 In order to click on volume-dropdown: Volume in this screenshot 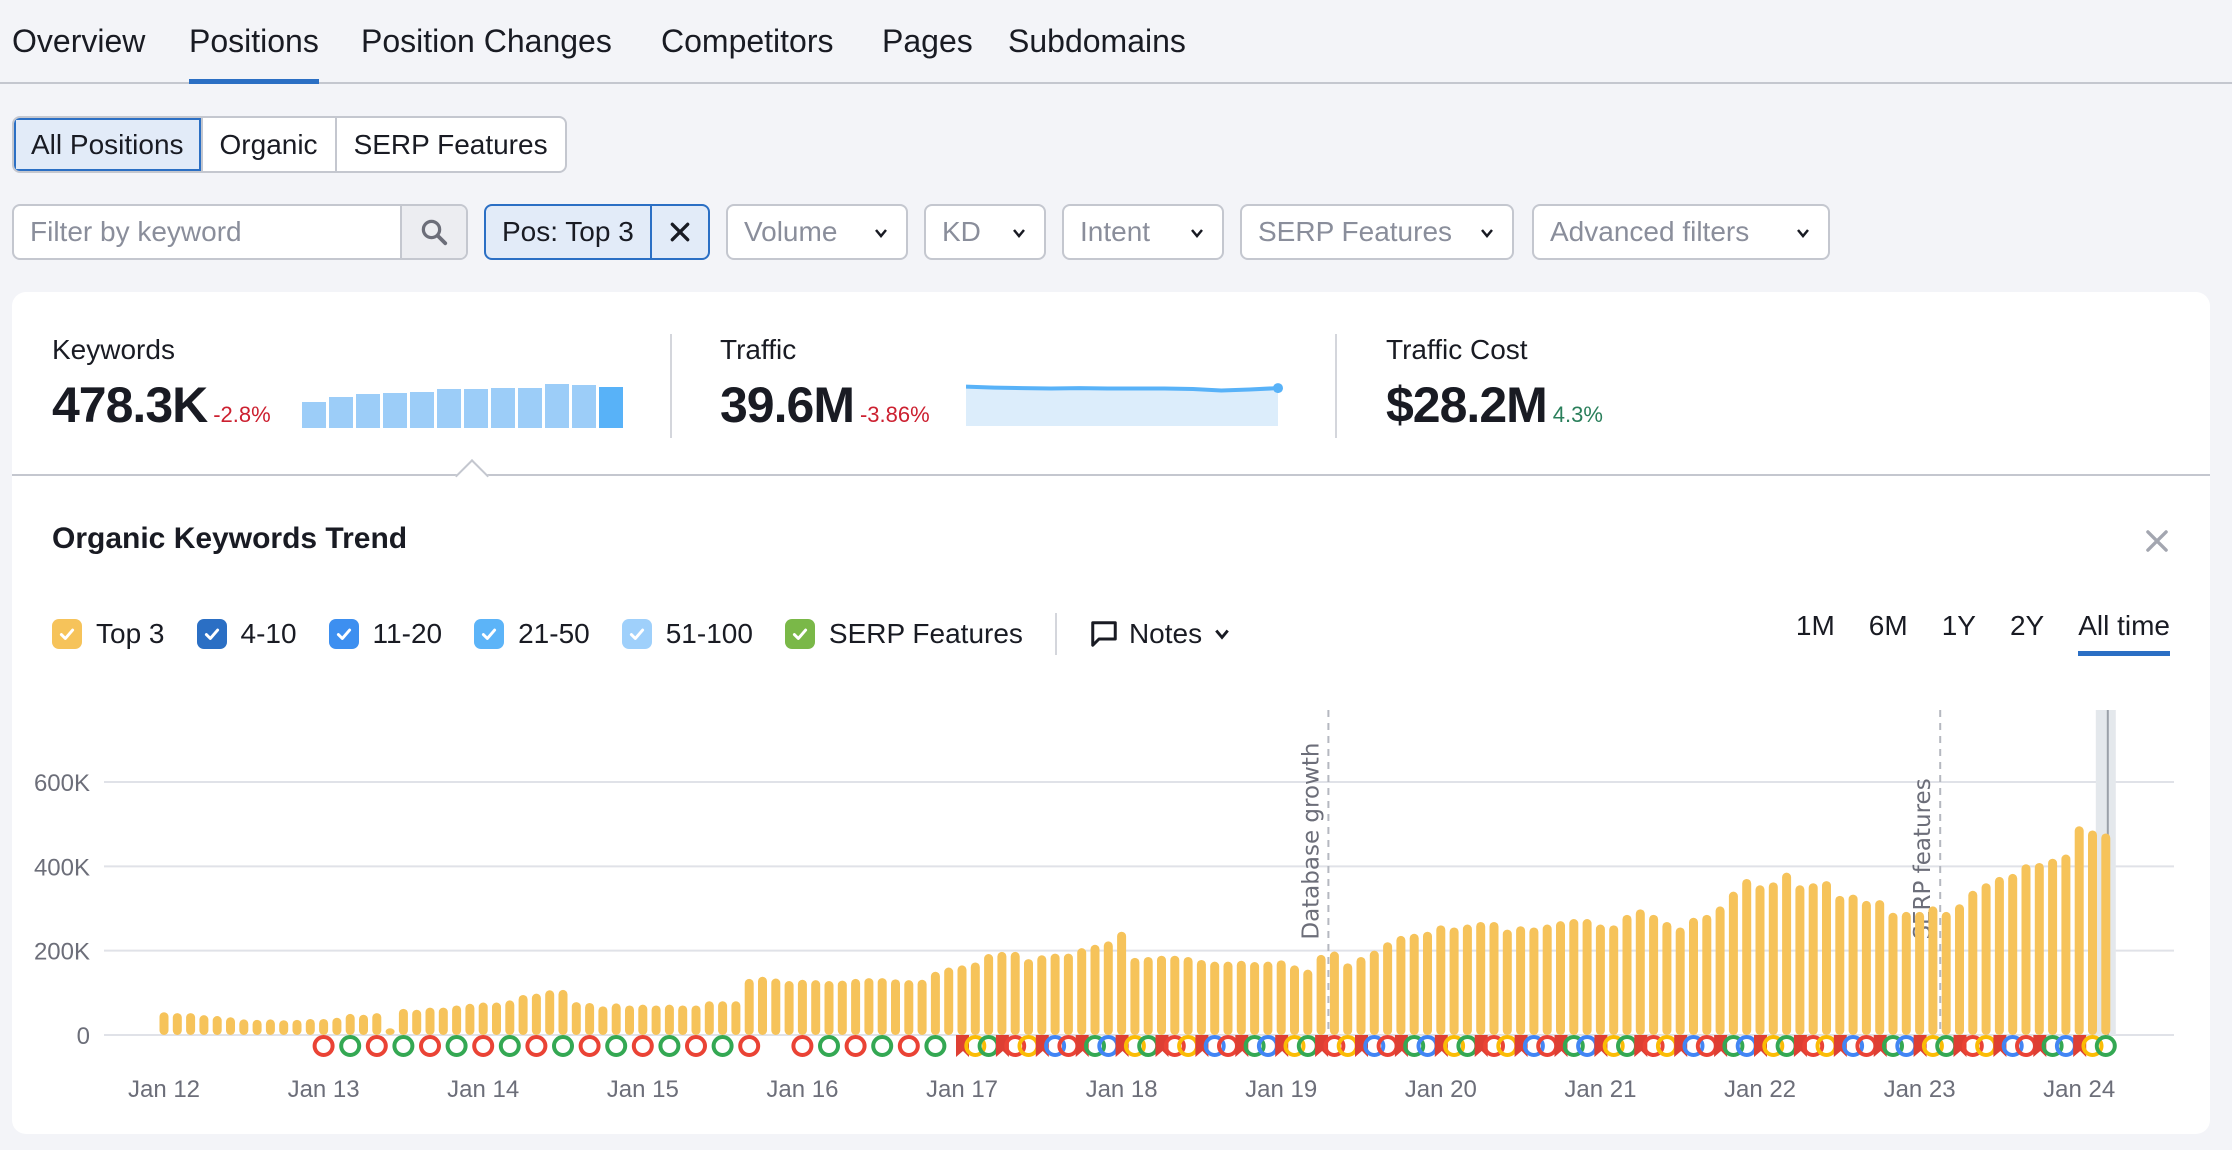, I will do `click(817, 232)`.